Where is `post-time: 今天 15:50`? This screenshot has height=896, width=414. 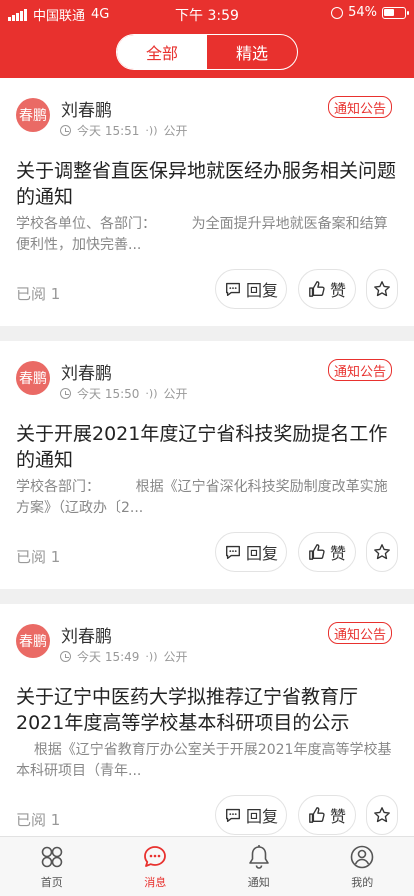 post-time: 今天 15:50 is located at coordinates (108, 394).